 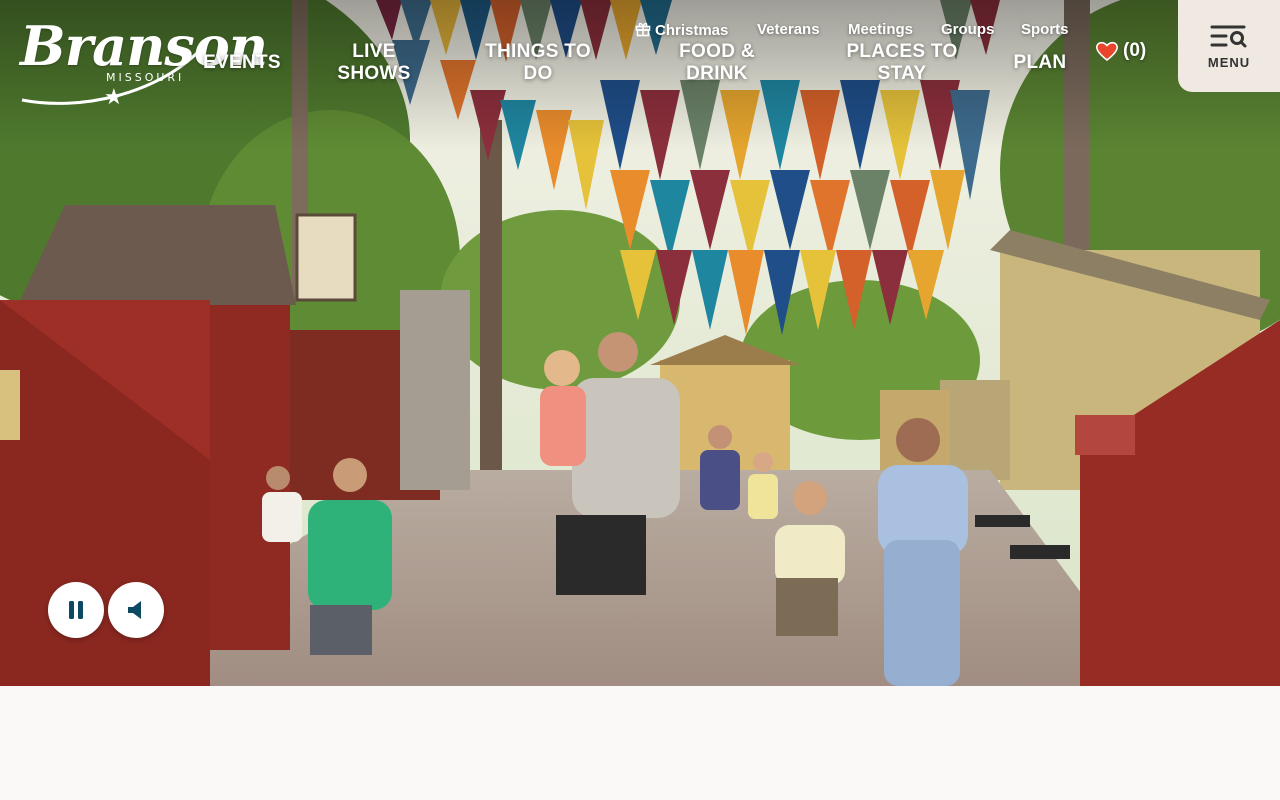 What do you see at coordinates (1045, 31) in the screenshot?
I see `util-link-sports: Sports` at bounding box center [1045, 31].